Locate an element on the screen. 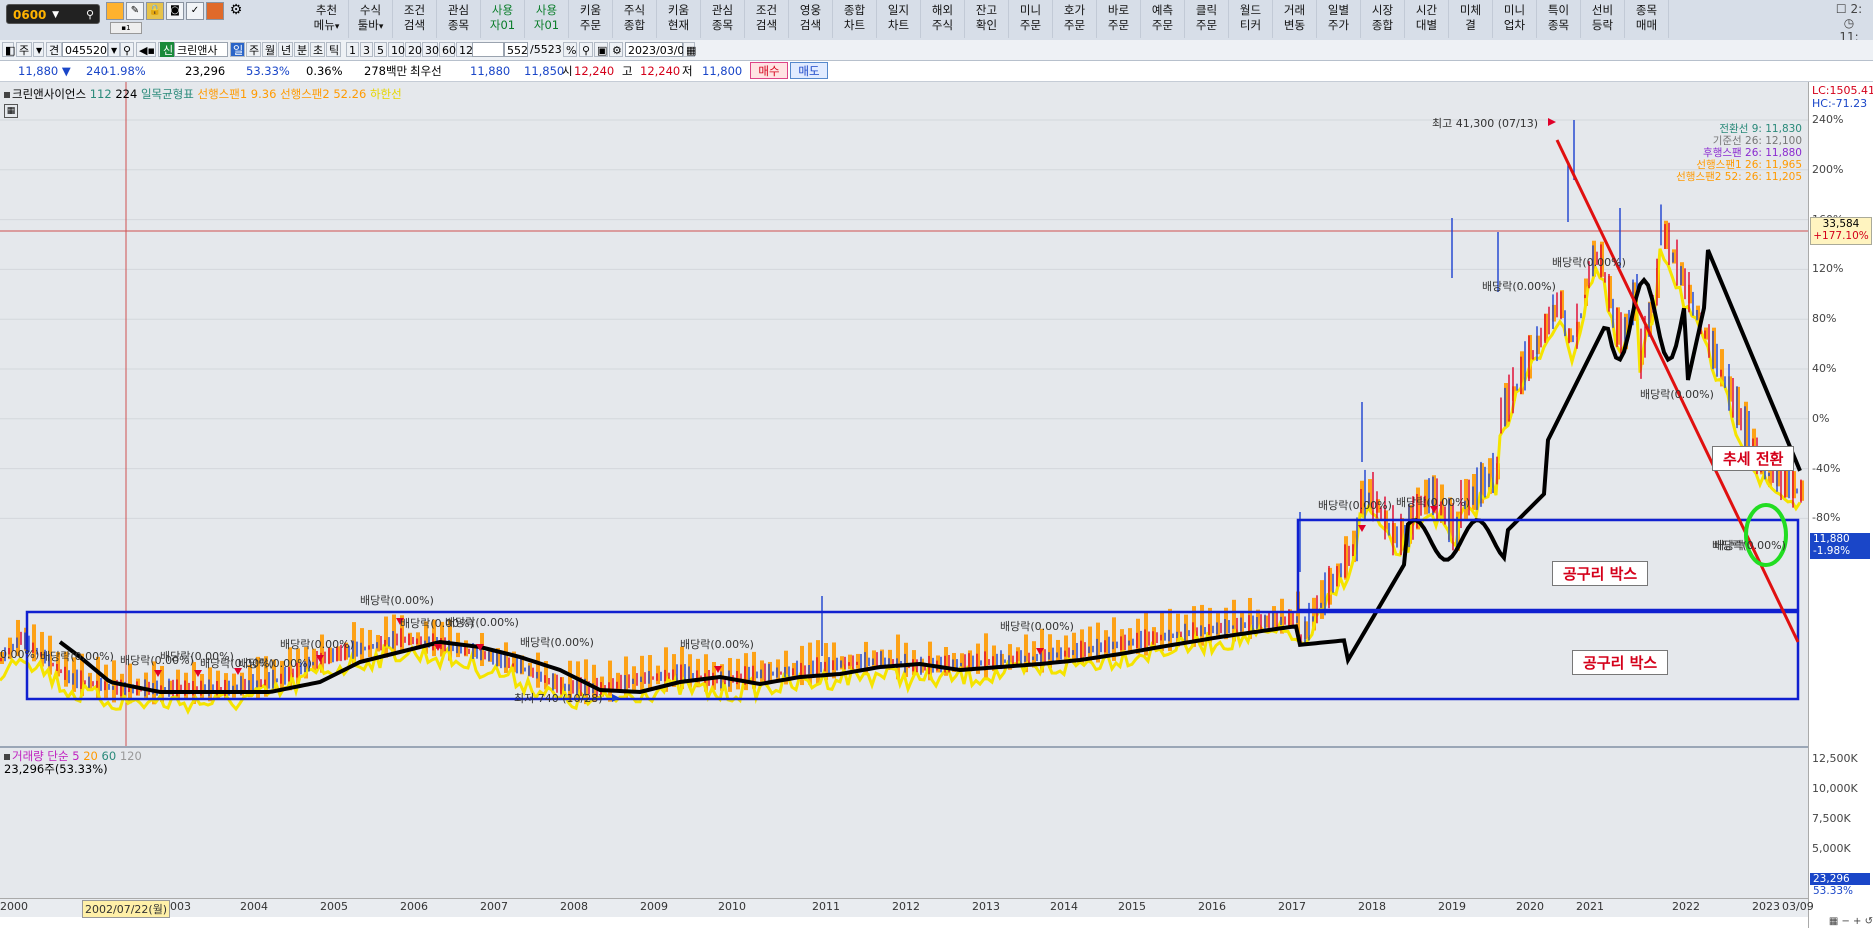  legend-span2: 선행스팬2 52.26 is located at coordinates (323, 94).